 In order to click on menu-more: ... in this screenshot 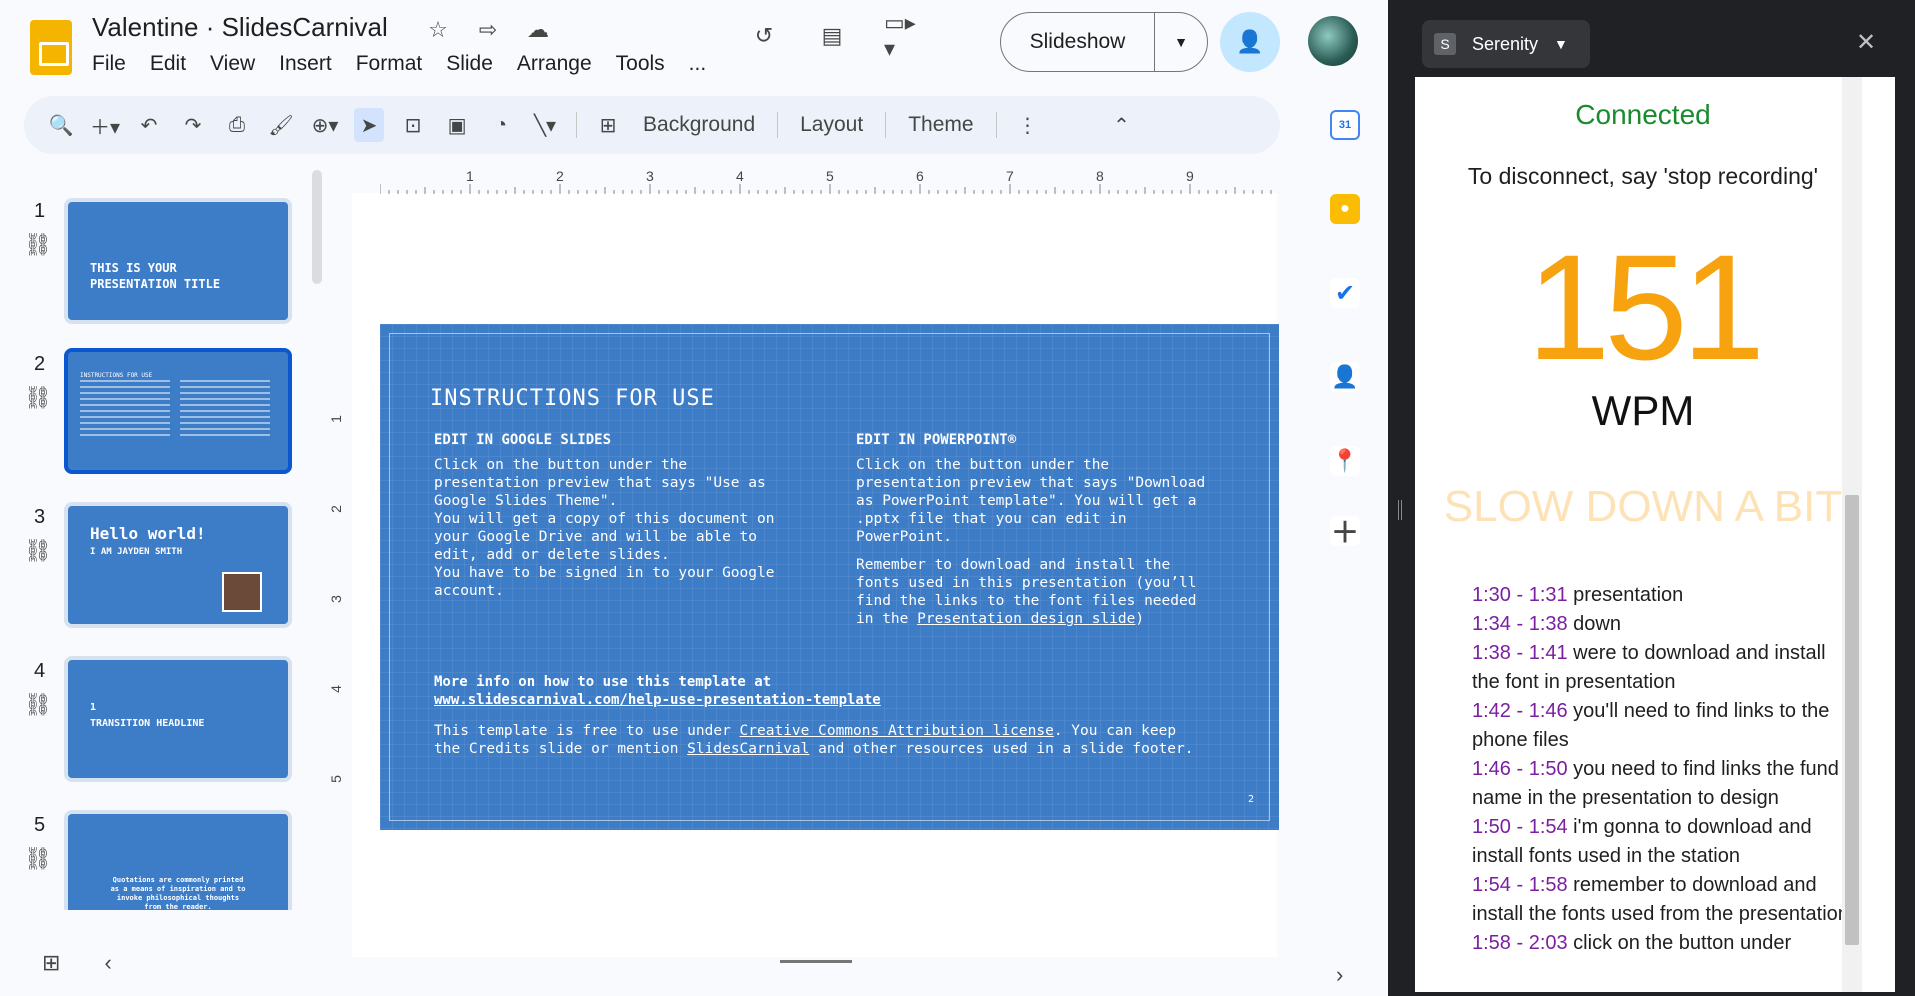, I will do `click(698, 64)`.